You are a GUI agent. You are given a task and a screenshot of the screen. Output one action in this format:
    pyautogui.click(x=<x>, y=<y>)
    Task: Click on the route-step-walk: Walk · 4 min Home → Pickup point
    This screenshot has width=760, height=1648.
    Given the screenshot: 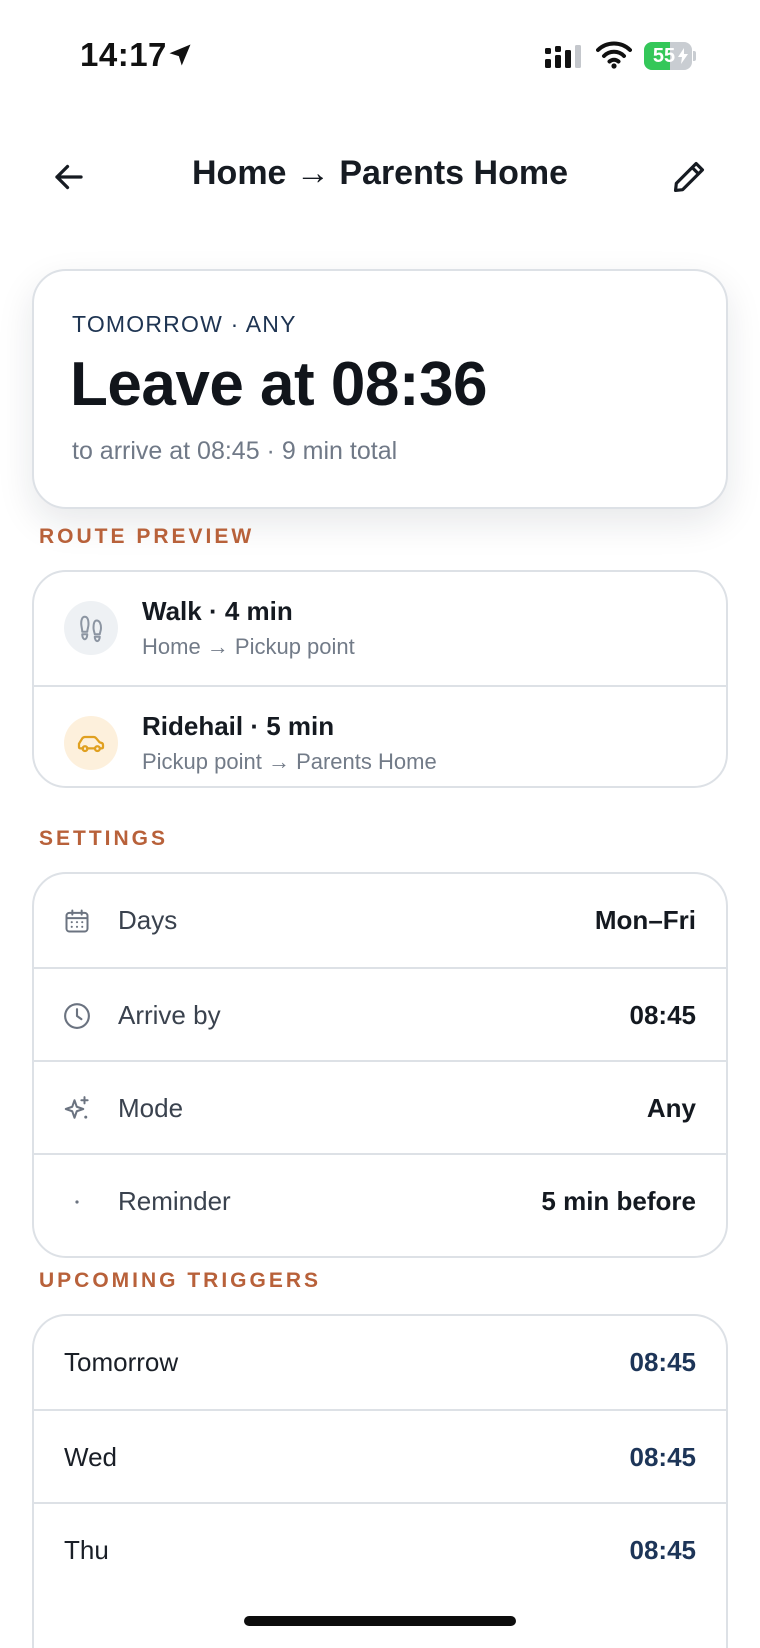 What is the action you would take?
    pyautogui.click(x=380, y=628)
    